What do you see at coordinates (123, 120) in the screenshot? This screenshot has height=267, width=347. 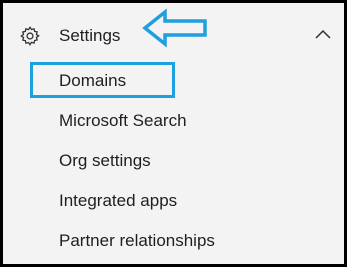 I see `nav-item-label: Microsoft Search` at bounding box center [123, 120].